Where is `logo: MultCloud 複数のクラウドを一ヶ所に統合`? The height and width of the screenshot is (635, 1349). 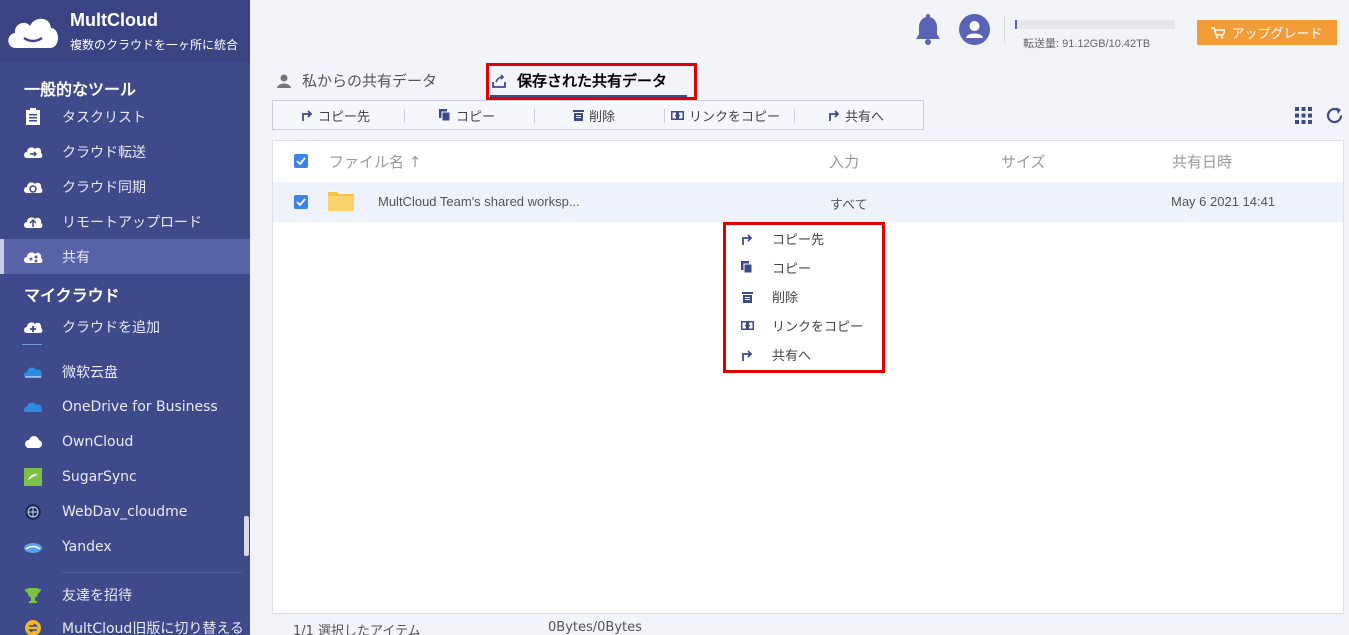 logo: MultCloud 複数のクラウドを一ヶ所に統合 is located at coordinates (125, 31).